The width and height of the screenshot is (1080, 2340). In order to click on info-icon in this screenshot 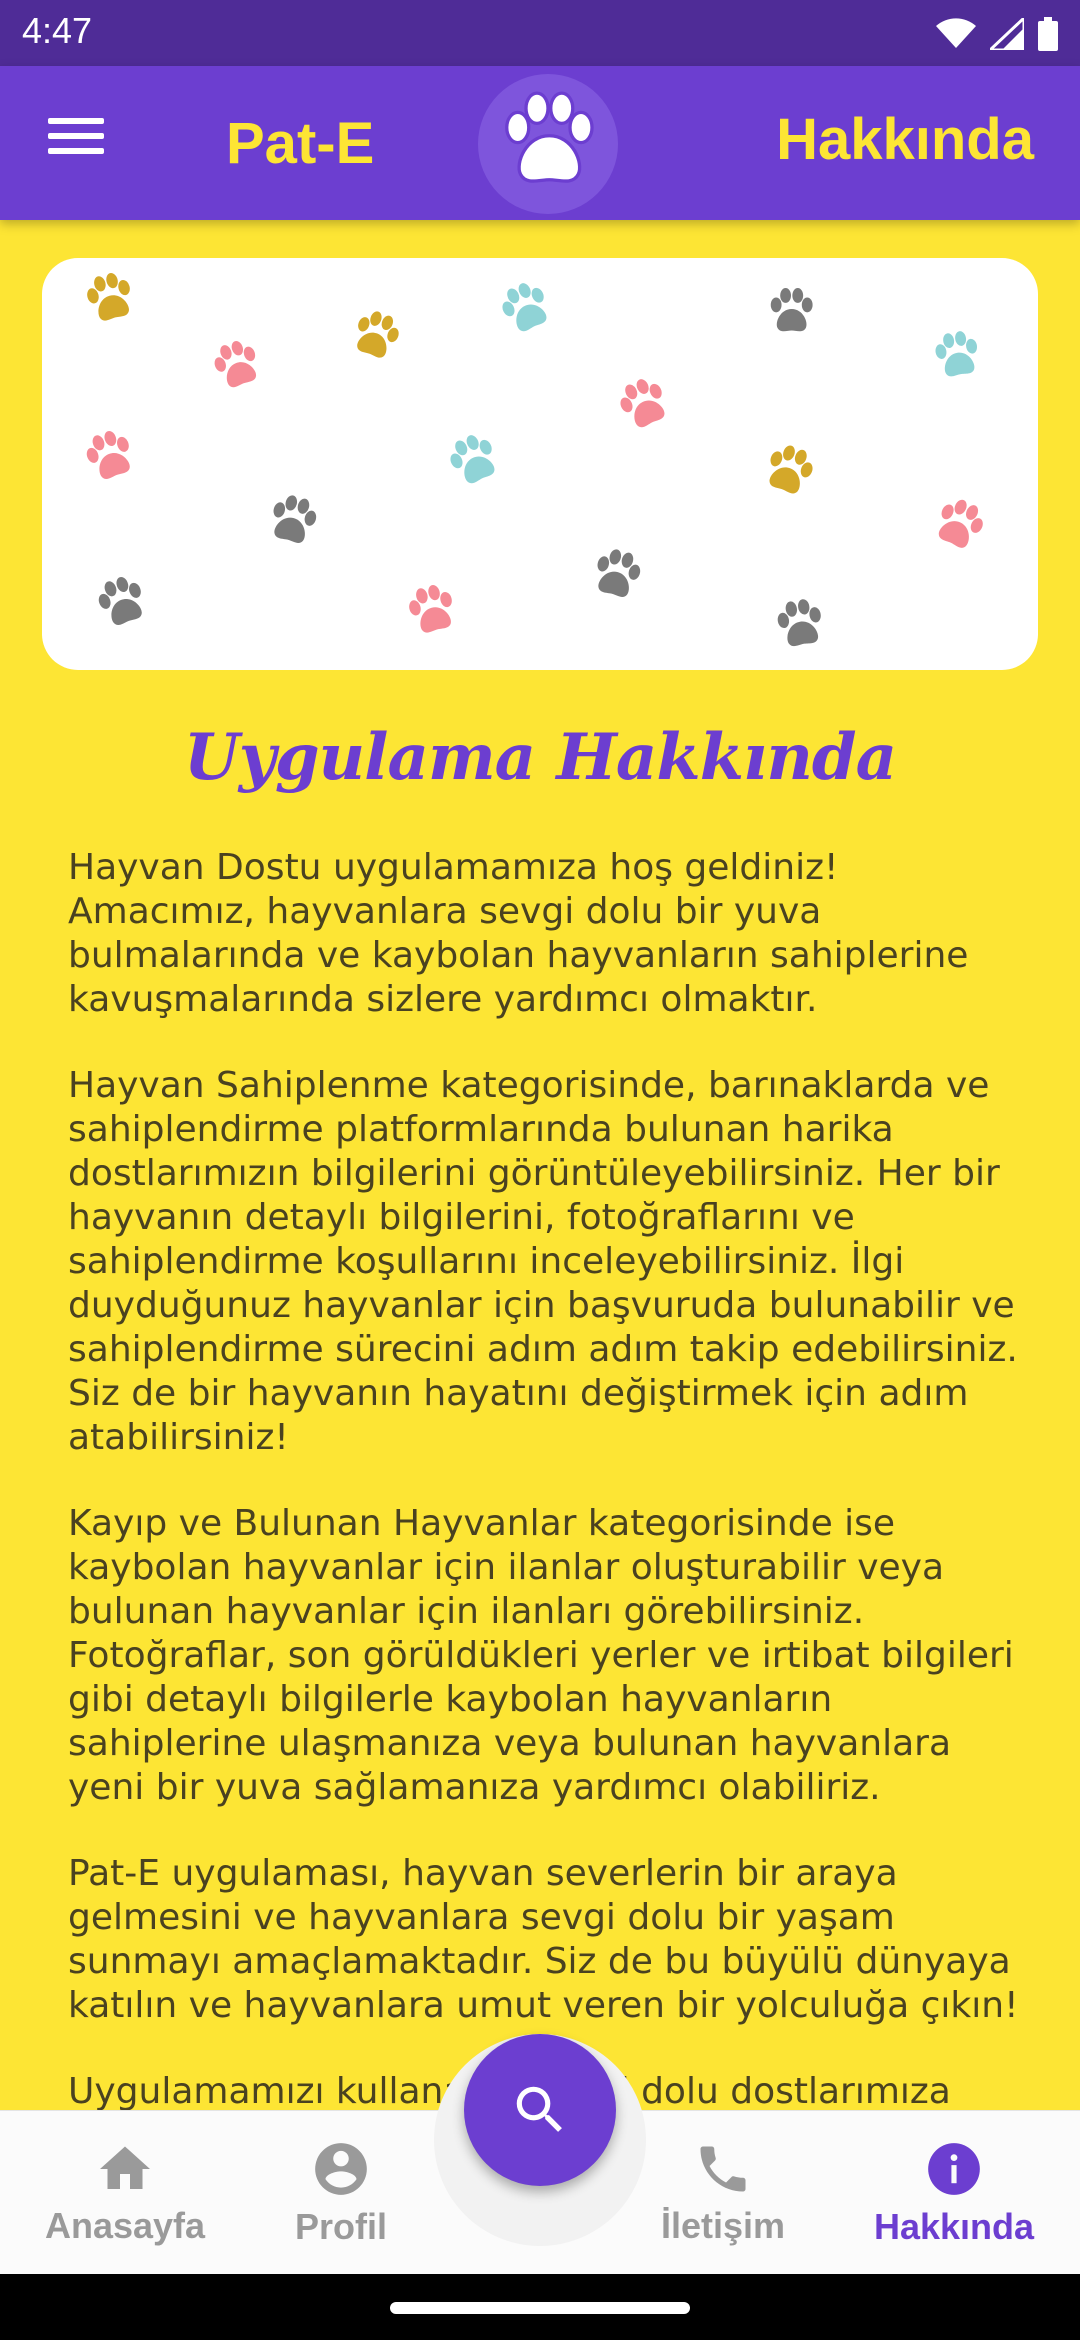, I will do `click(954, 2169)`.